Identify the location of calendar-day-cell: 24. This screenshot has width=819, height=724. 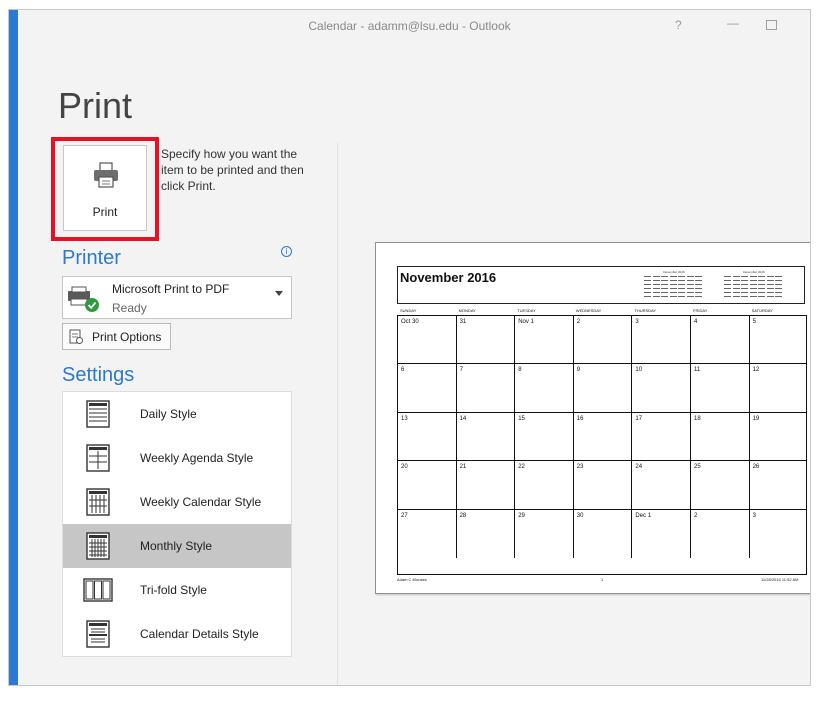
(661, 485).